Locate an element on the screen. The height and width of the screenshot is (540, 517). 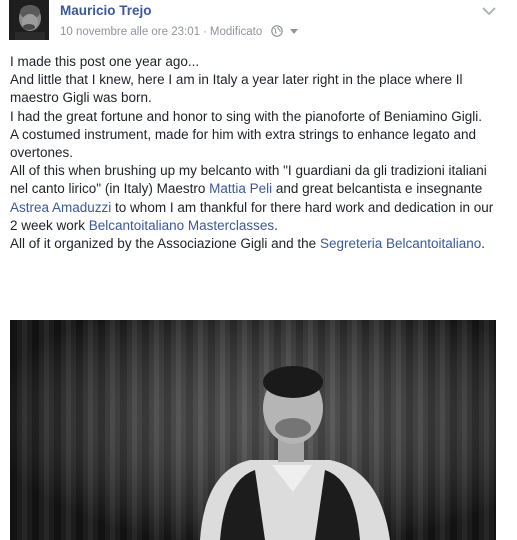
author-name: Mauricio Trejo is located at coordinates (106, 10).